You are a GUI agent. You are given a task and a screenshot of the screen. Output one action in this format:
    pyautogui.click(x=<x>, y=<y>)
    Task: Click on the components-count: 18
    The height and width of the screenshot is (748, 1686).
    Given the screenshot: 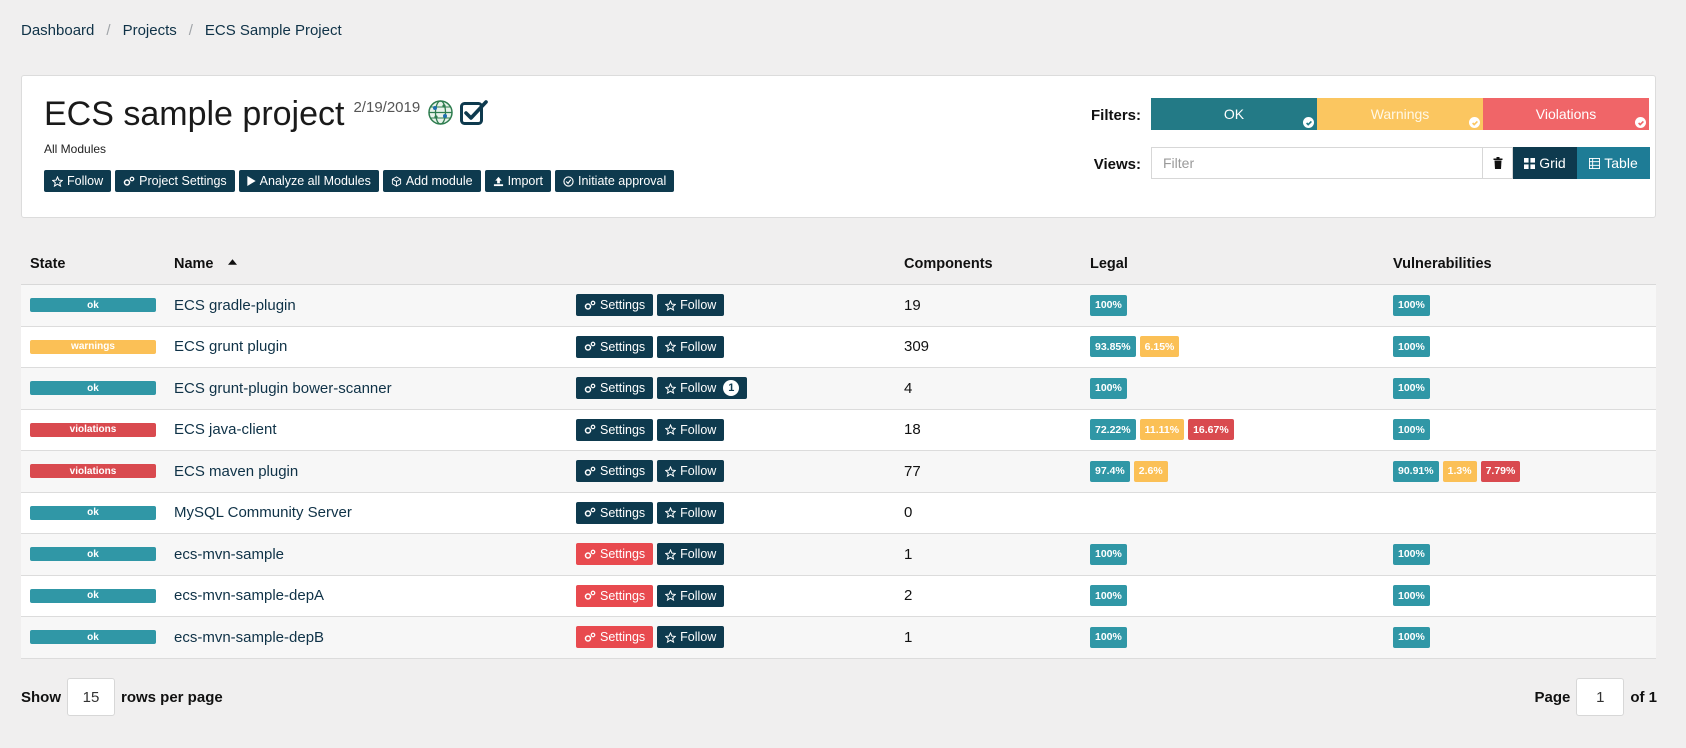 What is the action you would take?
    pyautogui.click(x=912, y=430)
    